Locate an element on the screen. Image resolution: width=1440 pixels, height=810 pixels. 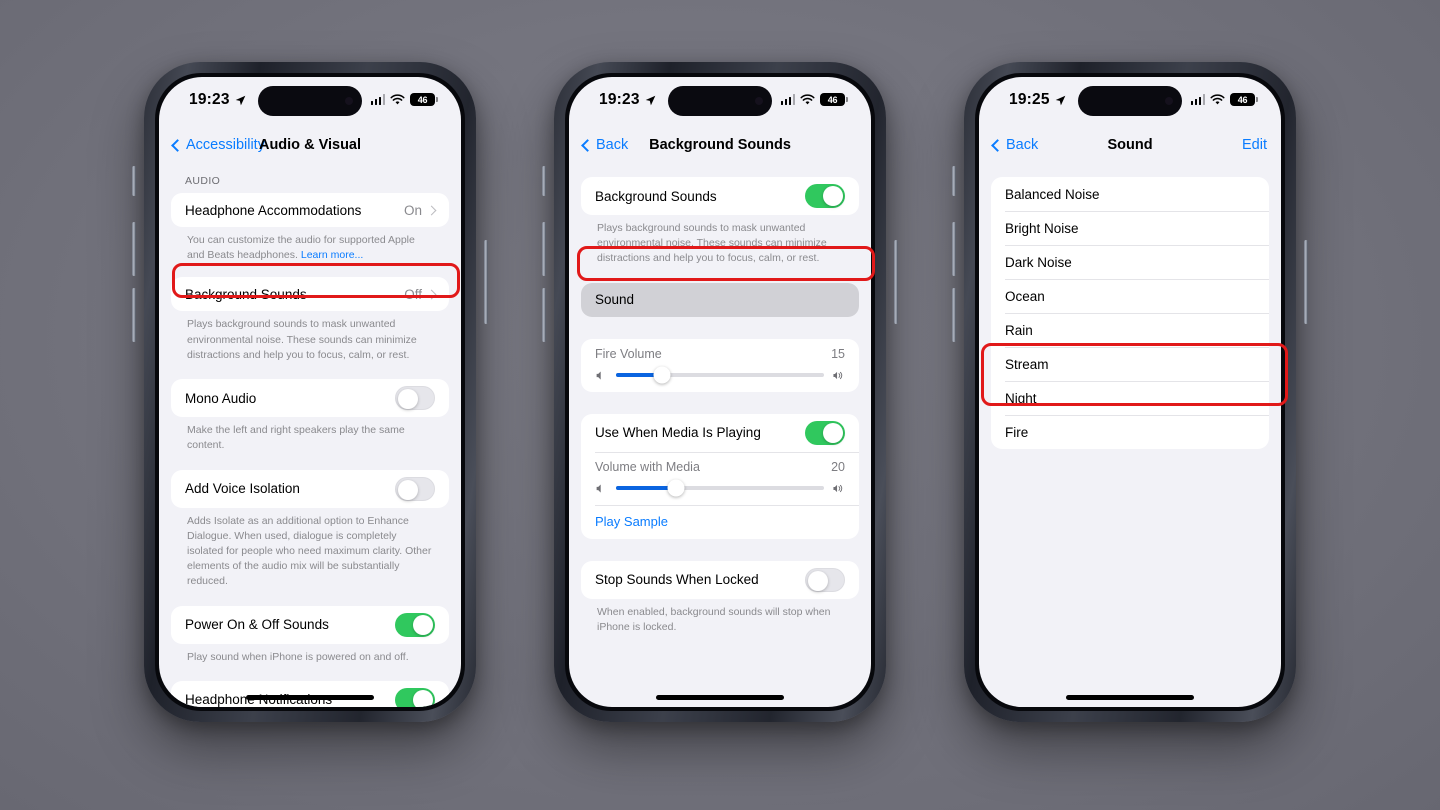
list-item: Ocean is located at coordinates (1130, 296).